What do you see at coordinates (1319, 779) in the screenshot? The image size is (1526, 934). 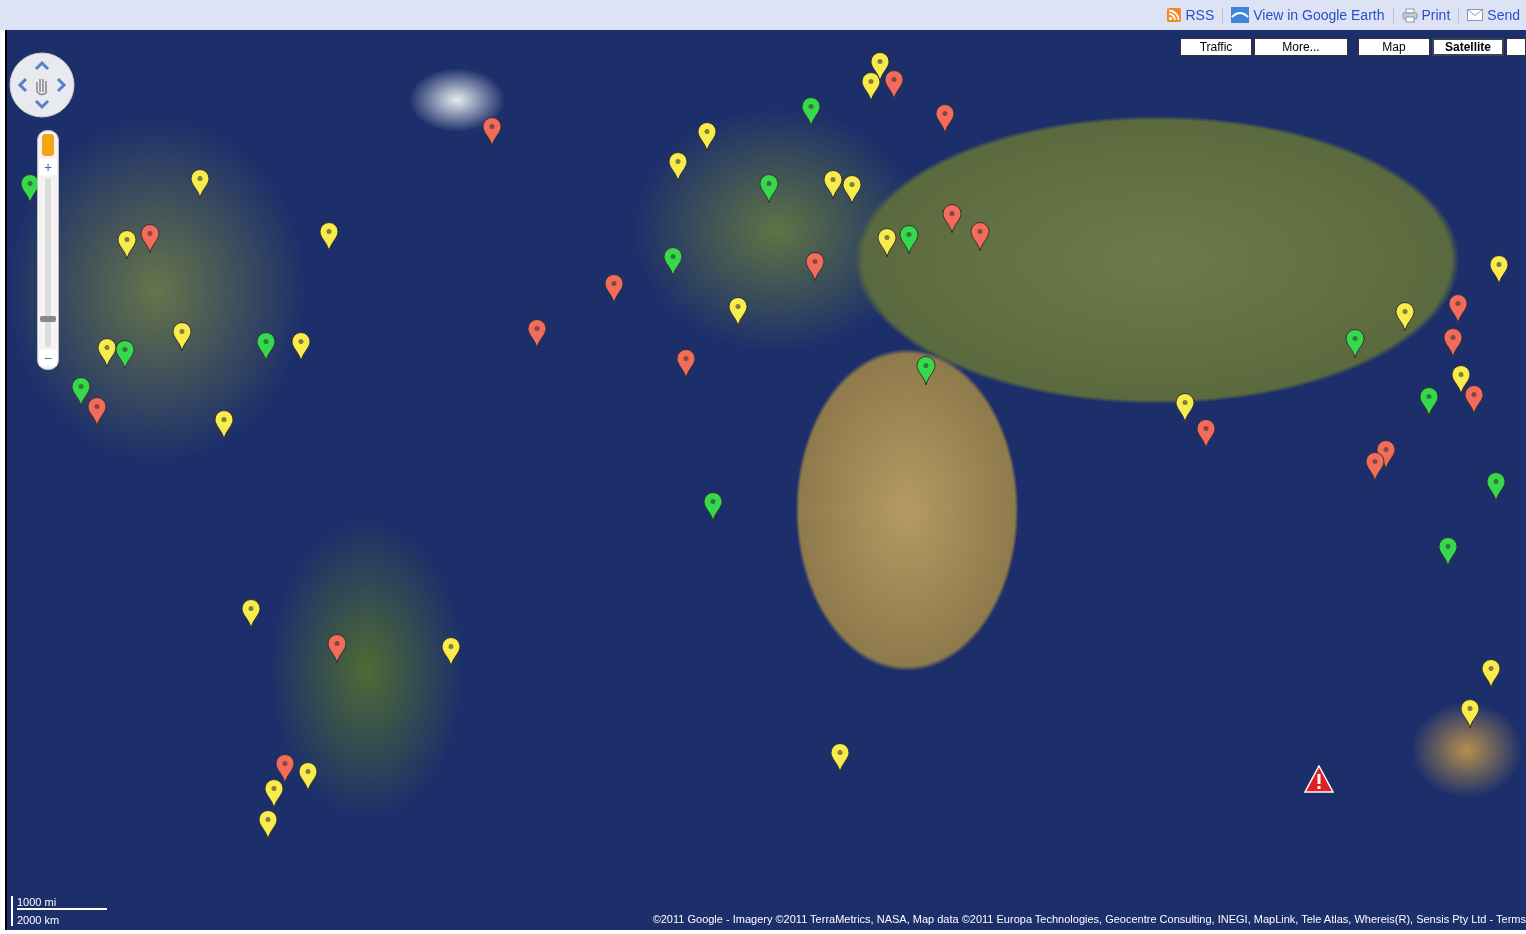 I see `warning-icon` at bounding box center [1319, 779].